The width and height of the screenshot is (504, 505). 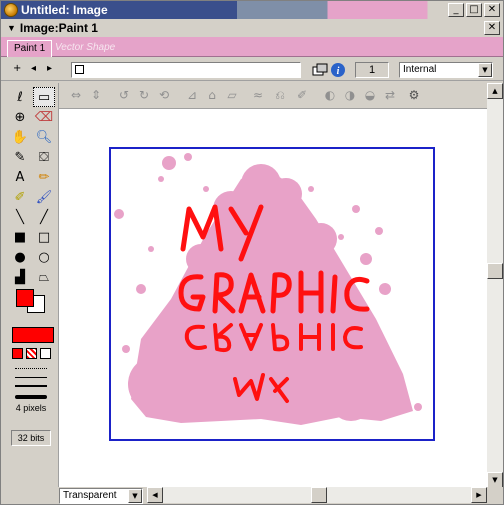 I want to click on document-close-button: ✕, so click(x=492, y=28).